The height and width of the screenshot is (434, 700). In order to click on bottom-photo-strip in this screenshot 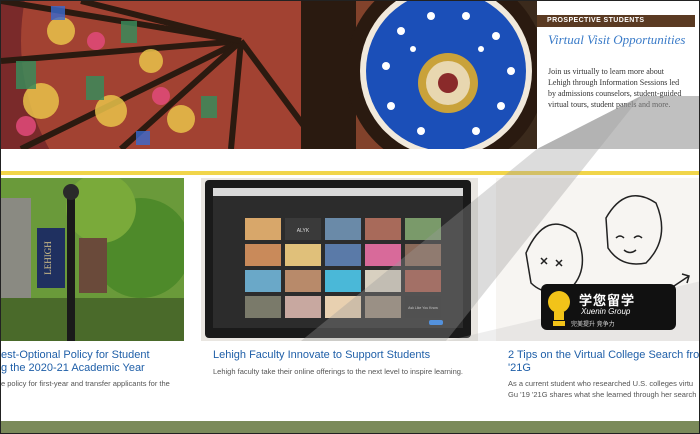, I will do `click(350, 427)`.